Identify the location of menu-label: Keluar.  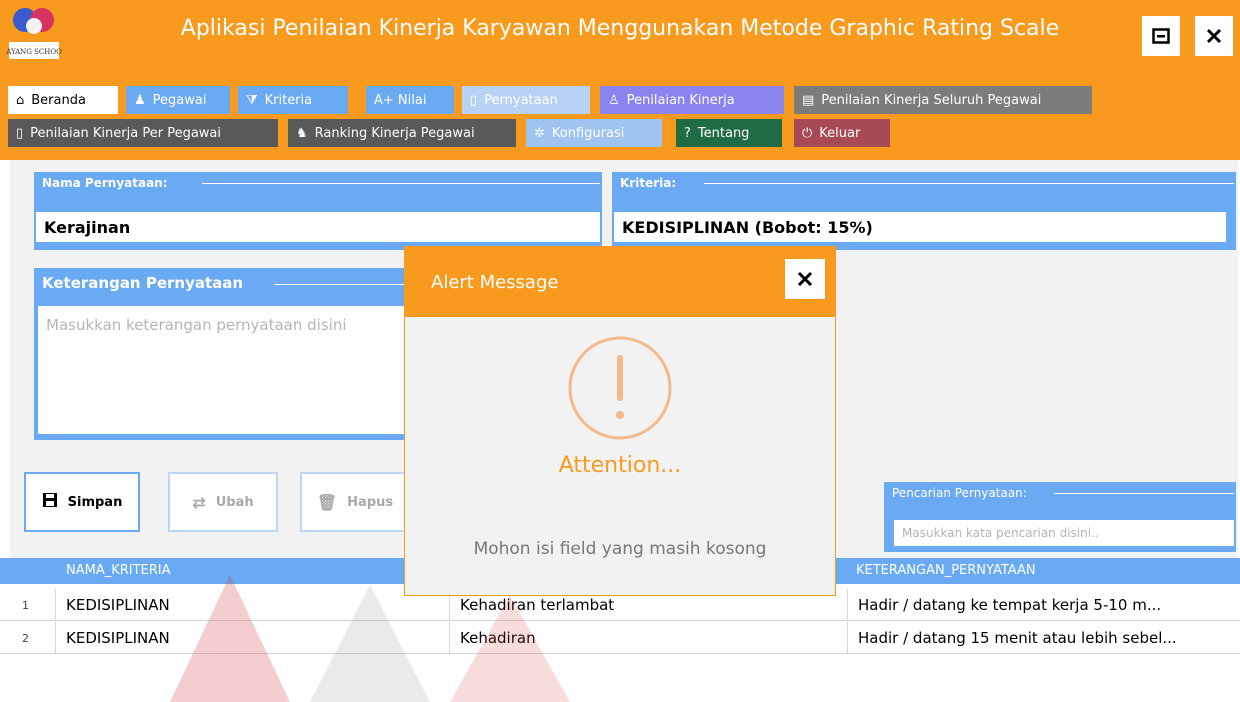
(840, 133).